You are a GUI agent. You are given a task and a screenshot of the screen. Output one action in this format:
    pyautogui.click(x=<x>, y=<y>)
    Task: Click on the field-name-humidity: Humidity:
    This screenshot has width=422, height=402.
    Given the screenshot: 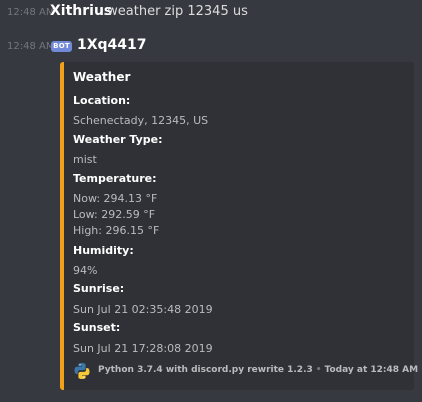 What is the action you would take?
    pyautogui.click(x=103, y=250)
    